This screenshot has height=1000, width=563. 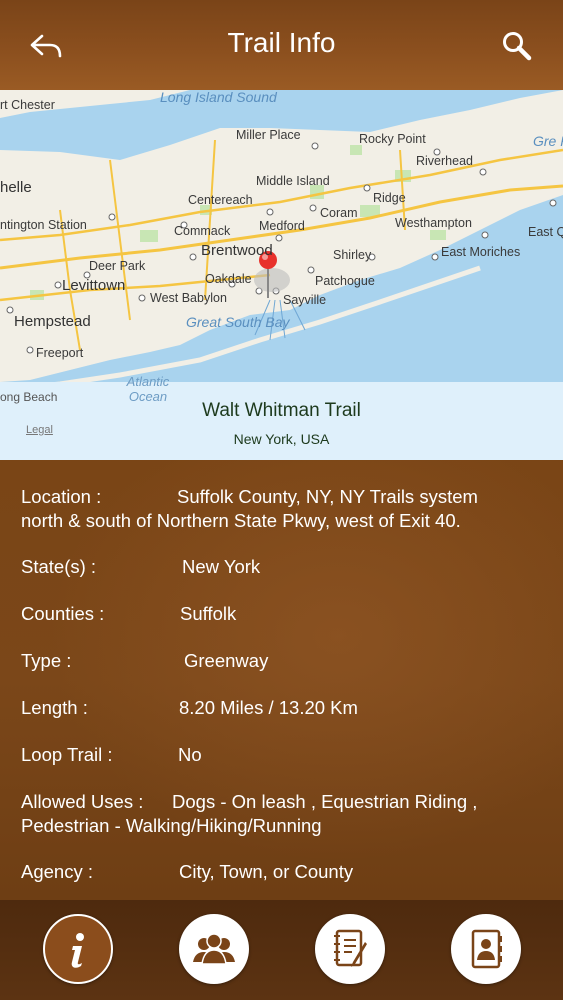 What do you see at coordinates (266, 871) in the screenshot?
I see `detail-value: City, Town, or County` at bounding box center [266, 871].